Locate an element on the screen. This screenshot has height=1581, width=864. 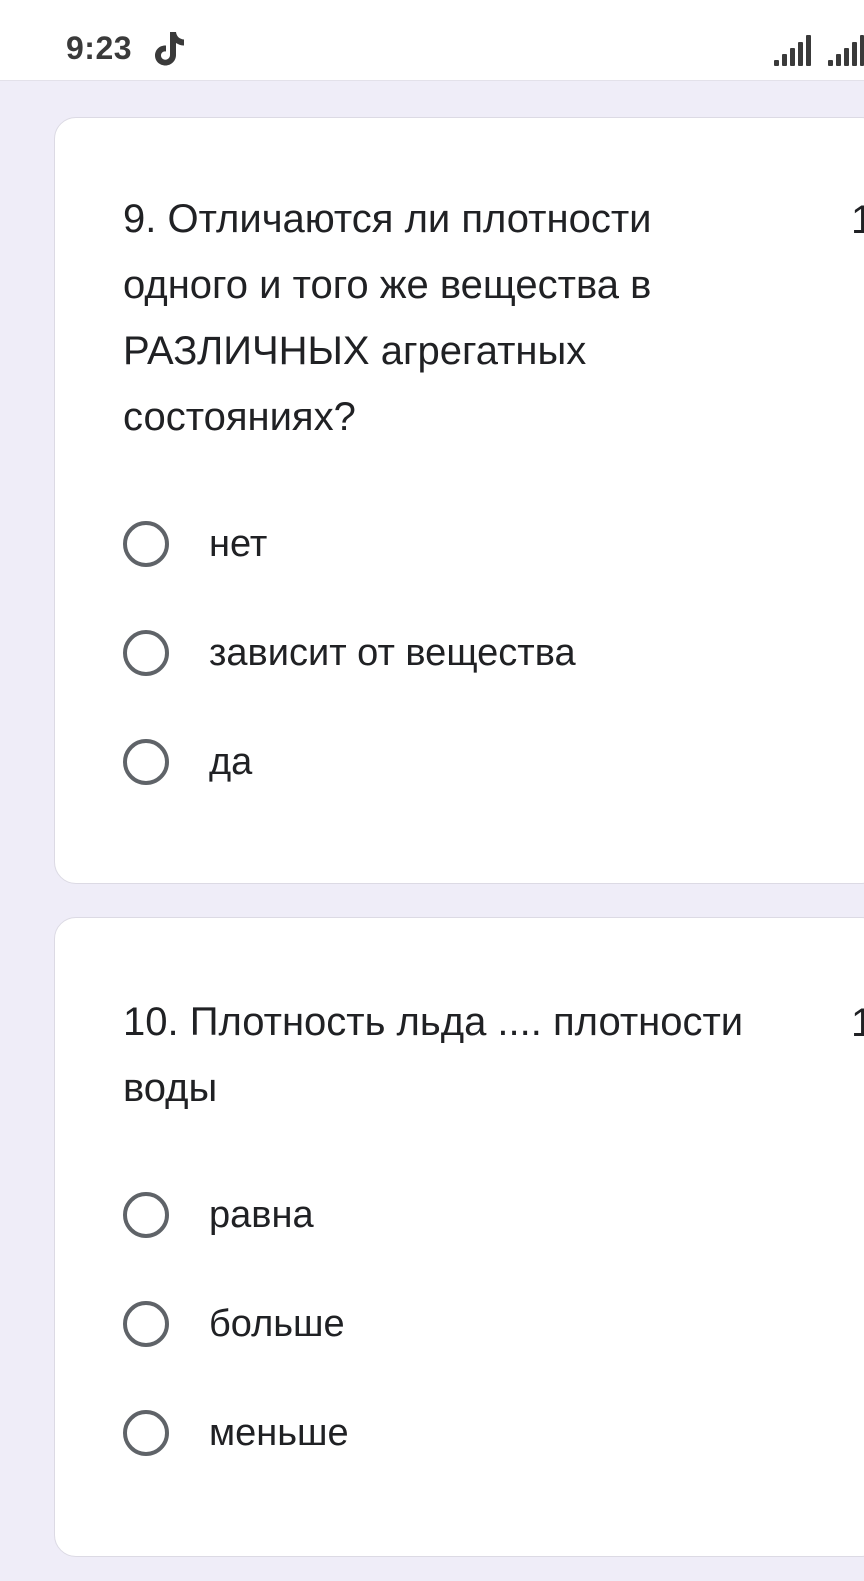
question-title: 10. Плотность льда .... плотности воды is located at coordinates (433, 1055).